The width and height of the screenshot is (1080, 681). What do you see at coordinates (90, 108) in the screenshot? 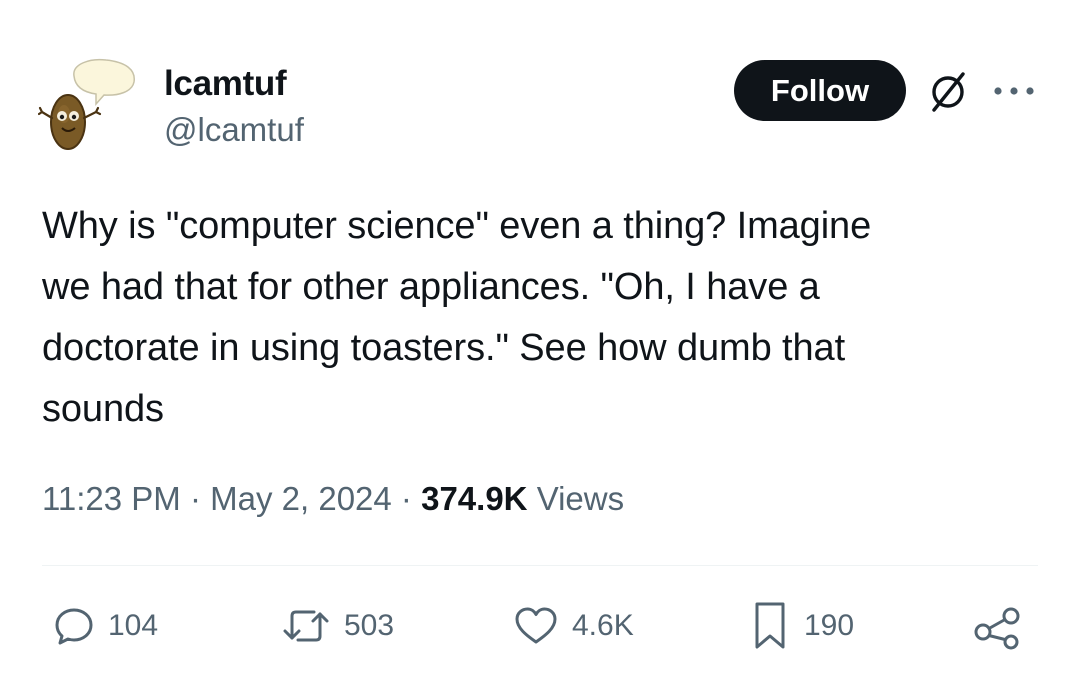
I see `avatar` at bounding box center [90, 108].